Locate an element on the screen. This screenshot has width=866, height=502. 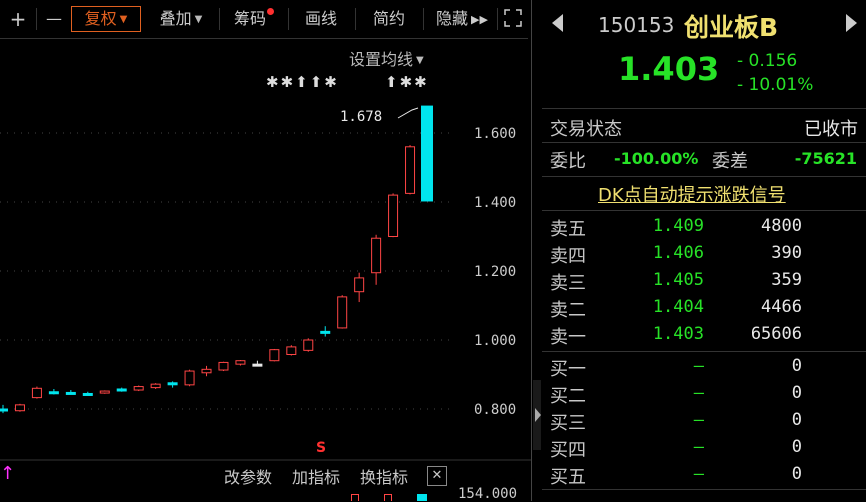
ma-settings-button: 设置均线 ▼ is located at coordinates (386, 58).